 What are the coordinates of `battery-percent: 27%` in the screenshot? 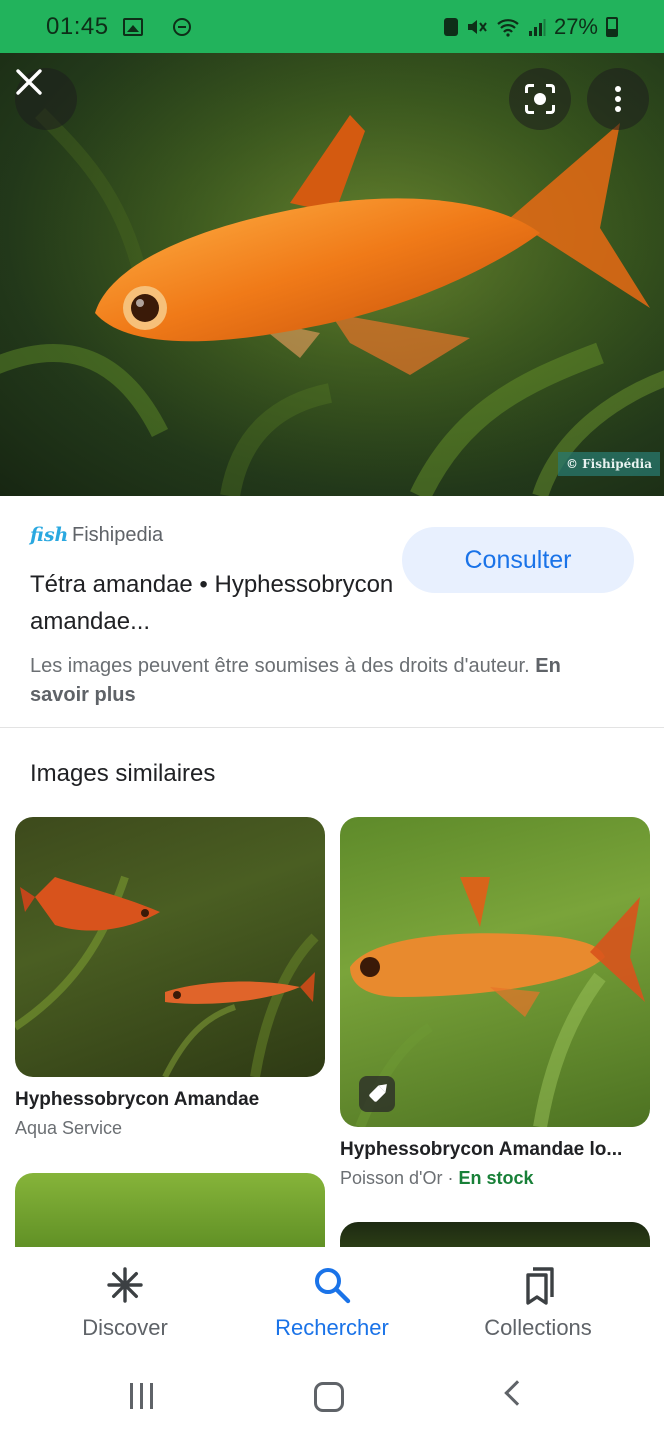 It's located at (575, 26).